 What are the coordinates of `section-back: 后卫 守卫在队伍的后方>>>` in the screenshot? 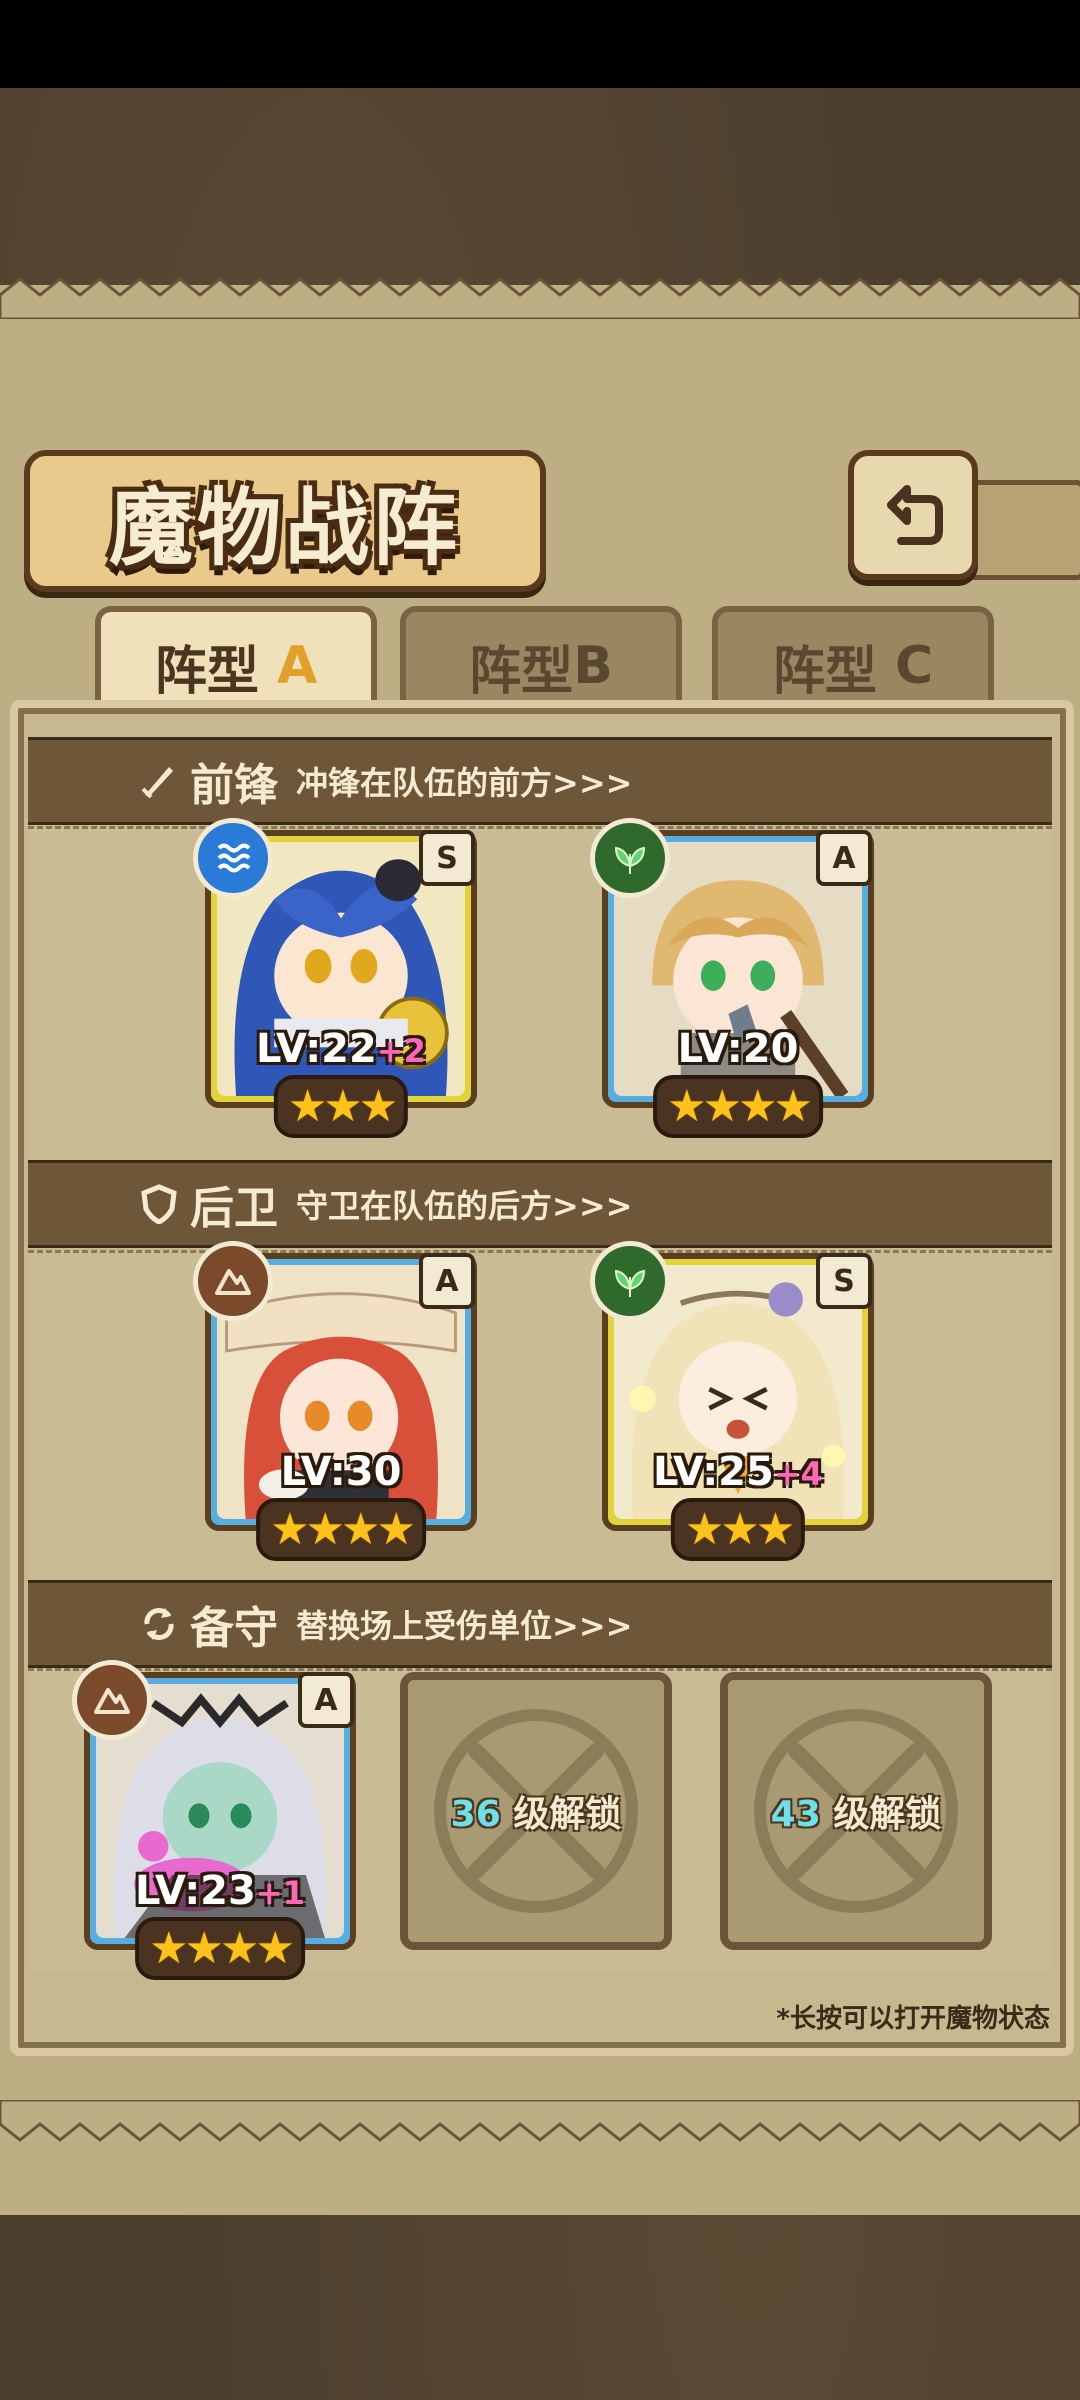 It's located at (540, 1204).